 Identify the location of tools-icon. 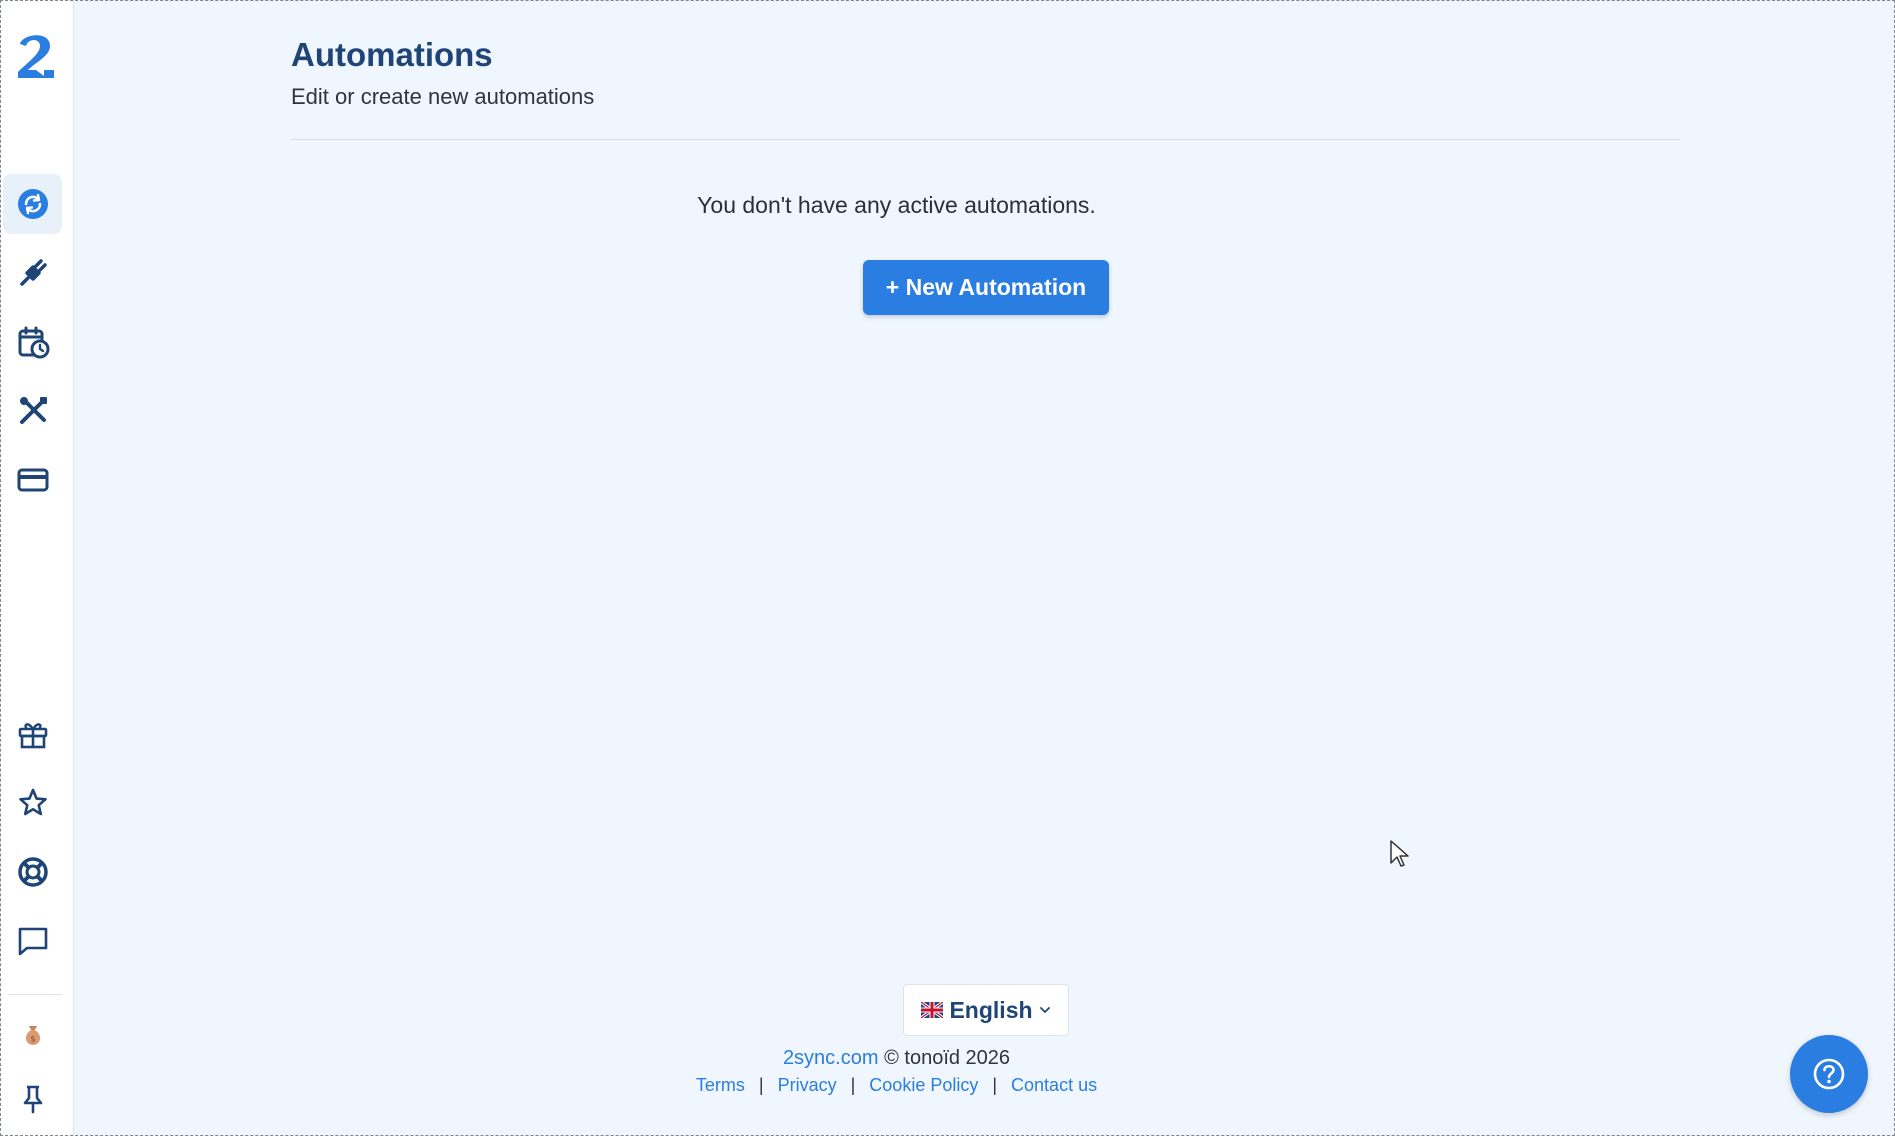
(33, 410).